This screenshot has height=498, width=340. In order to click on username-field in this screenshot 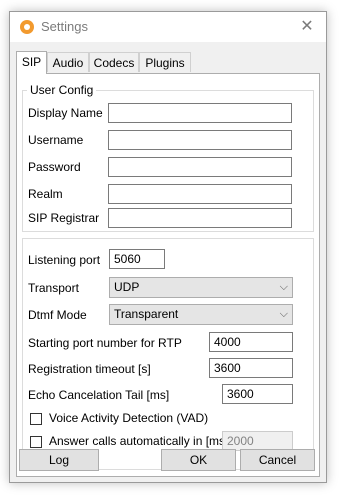, I will do `click(200, 140)`.